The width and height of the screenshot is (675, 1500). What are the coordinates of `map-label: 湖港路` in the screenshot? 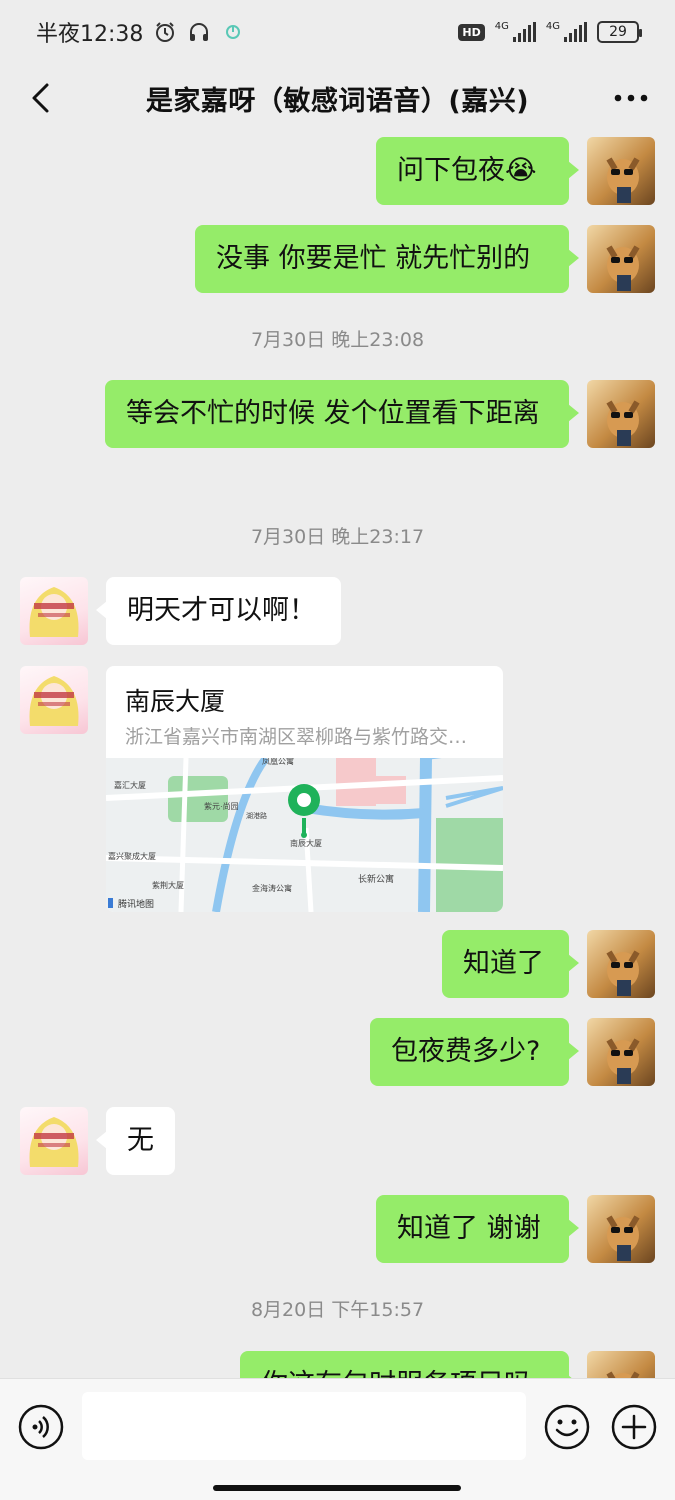 It's located at (256, 815).